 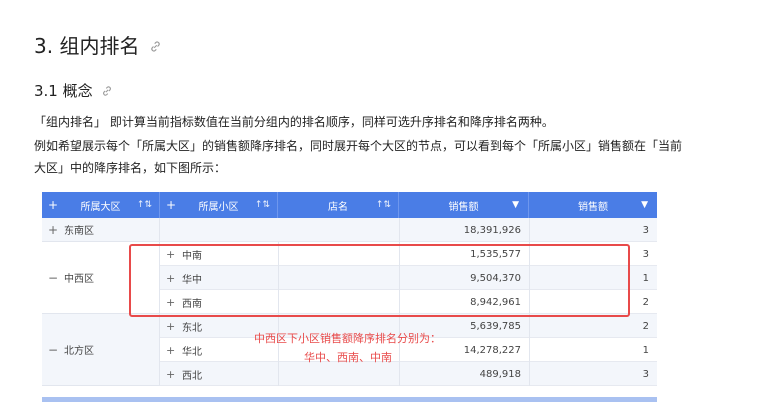 What do you see at coordinates (192, 352) in the screenshot?
I see `subregion-name: 华北` at bounding box center [192, 352].